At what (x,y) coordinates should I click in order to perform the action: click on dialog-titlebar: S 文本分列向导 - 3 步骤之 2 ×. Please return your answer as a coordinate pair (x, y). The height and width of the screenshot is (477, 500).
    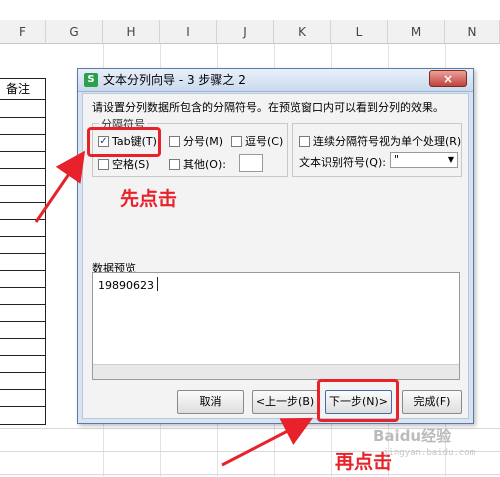
    Looking at the image, I should click on (275, 80).